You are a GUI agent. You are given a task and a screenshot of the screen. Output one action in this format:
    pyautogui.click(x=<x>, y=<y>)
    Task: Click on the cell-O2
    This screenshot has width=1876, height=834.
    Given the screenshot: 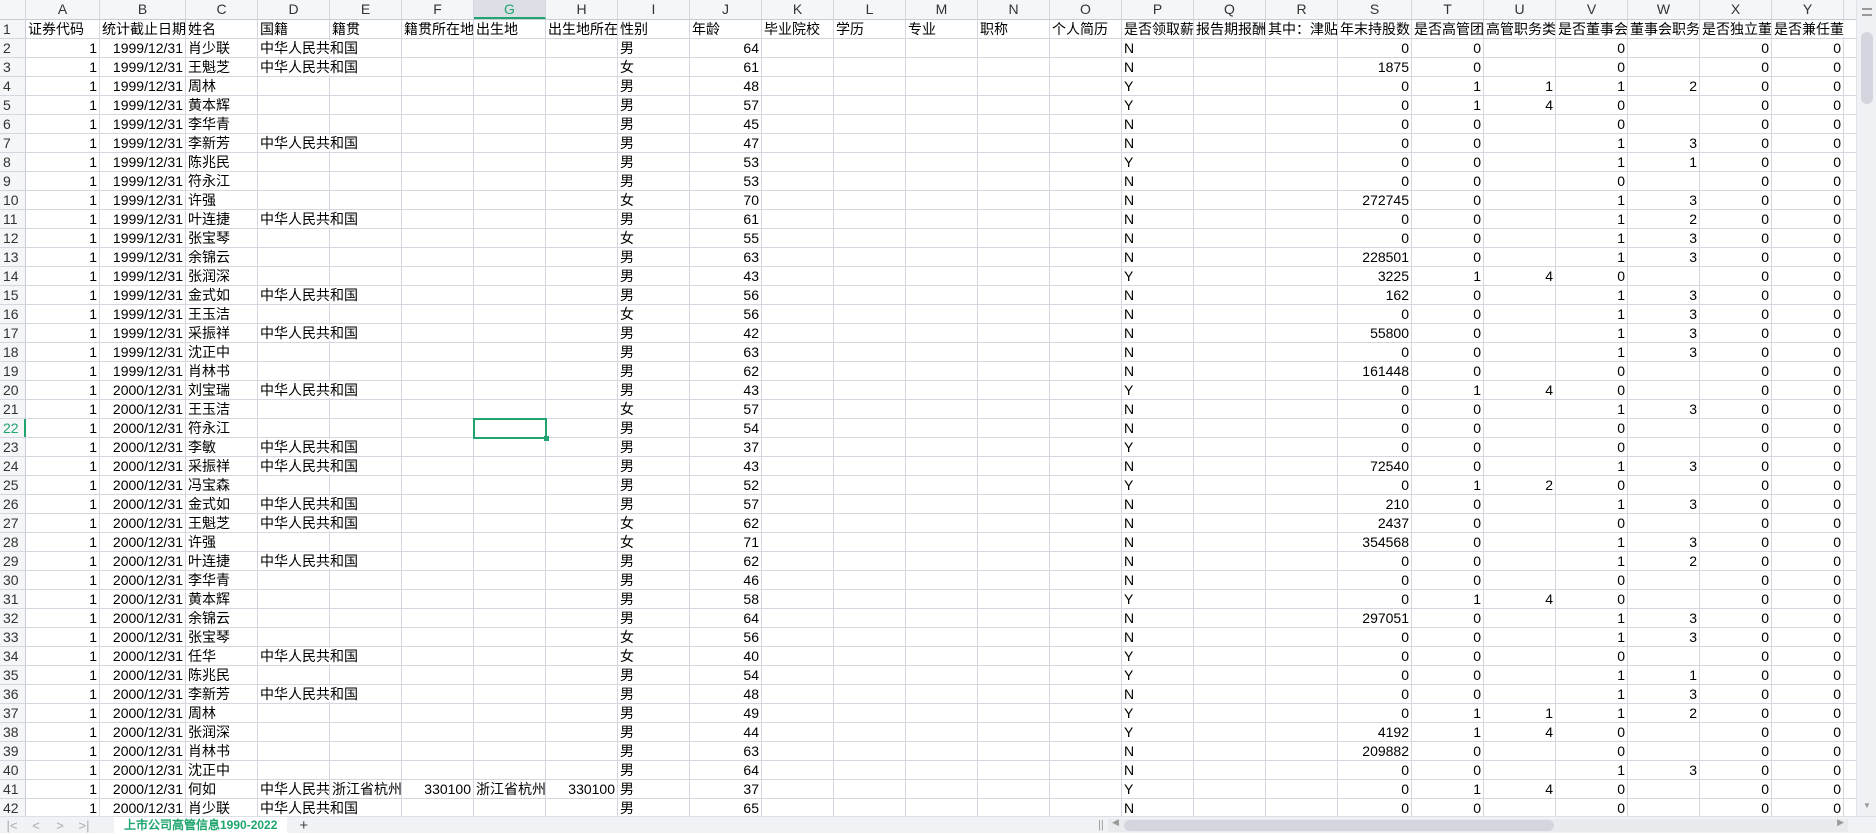 What is the action you would take?
    pyautogui.click(x=1086, y=48)
    